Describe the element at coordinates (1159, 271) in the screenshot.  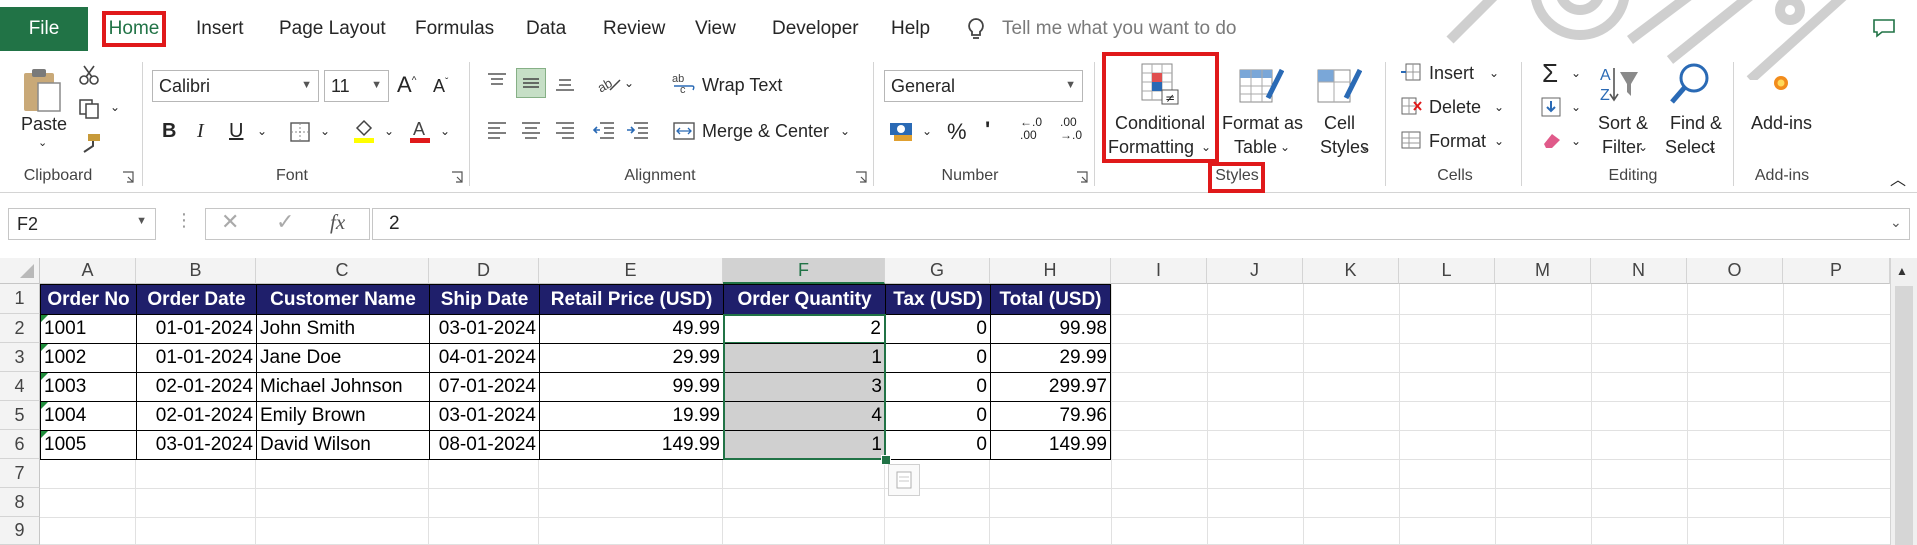
I see `column-header-i: I` at that location.